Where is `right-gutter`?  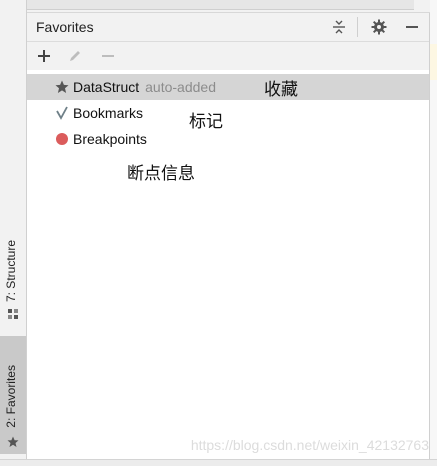 right-gutter is located at coordinates (433, 232).